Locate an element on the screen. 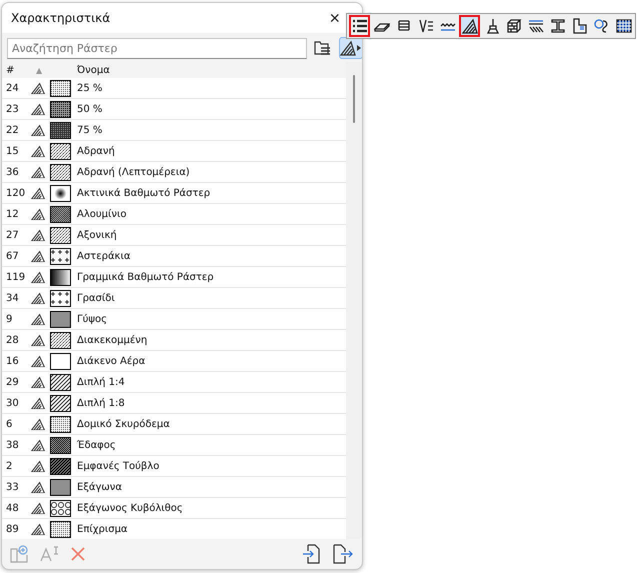 The height and width of the screenshot is (573, 639). profile-icon is located at coordinates (580, 26).